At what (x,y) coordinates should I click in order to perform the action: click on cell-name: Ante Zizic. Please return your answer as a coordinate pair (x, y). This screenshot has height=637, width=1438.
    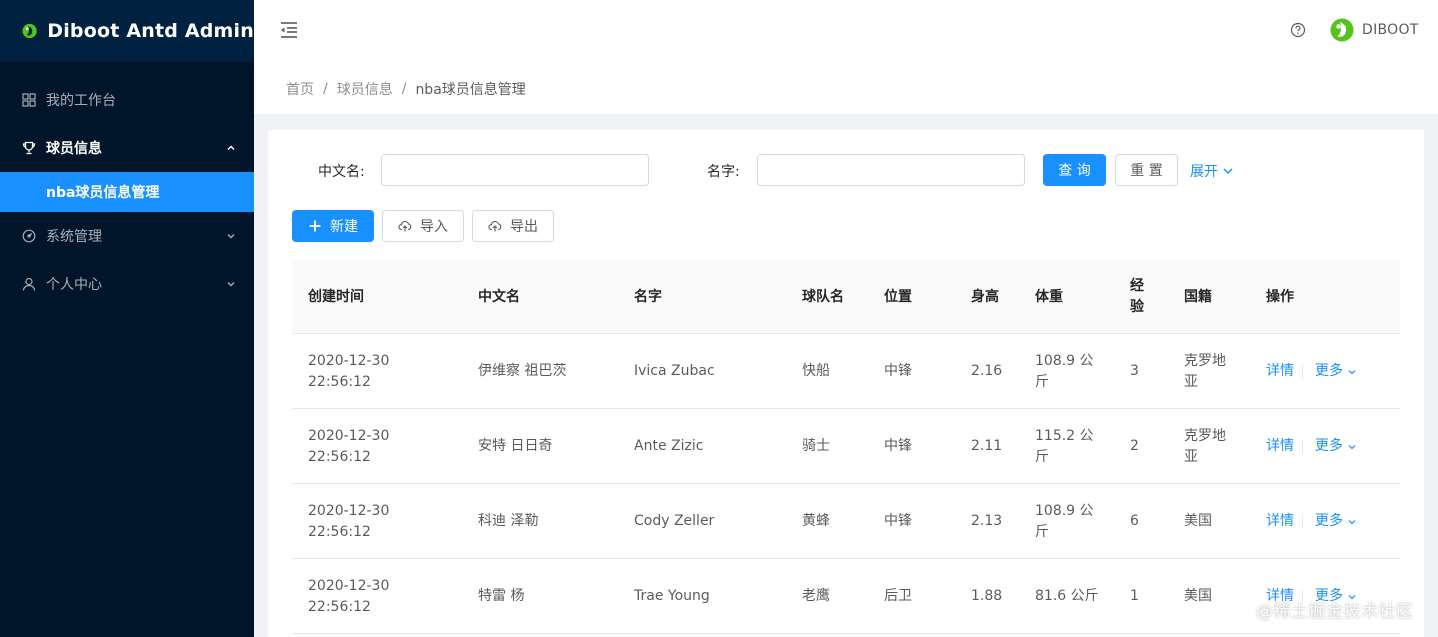
    Looking at the image, I should click on (669, 446).